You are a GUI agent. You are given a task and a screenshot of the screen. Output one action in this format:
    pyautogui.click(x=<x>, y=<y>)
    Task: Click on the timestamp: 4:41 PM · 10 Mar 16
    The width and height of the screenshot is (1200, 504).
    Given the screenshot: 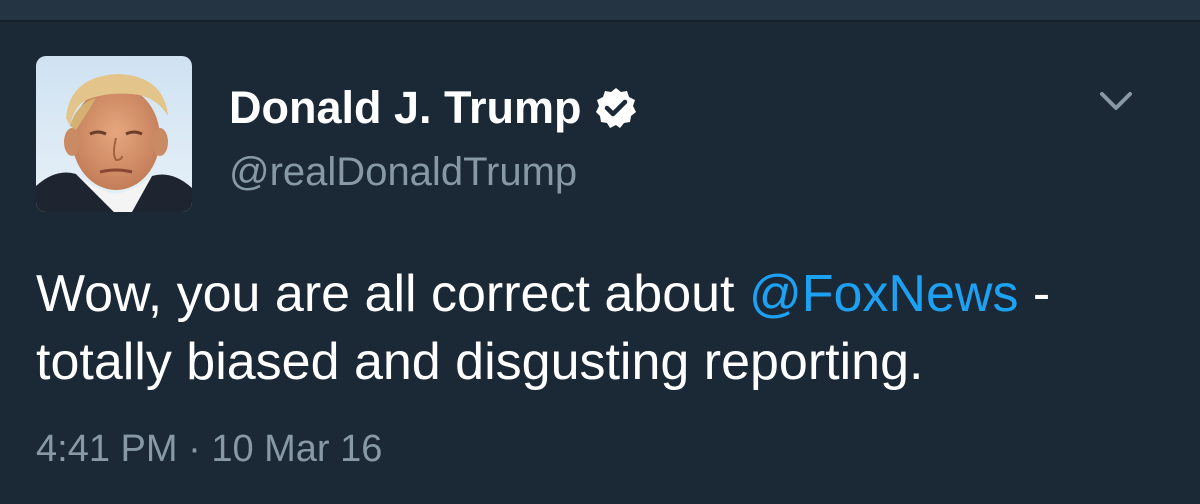 What is the action you would take?
    pyautogui.click(x=209, y=449)
    